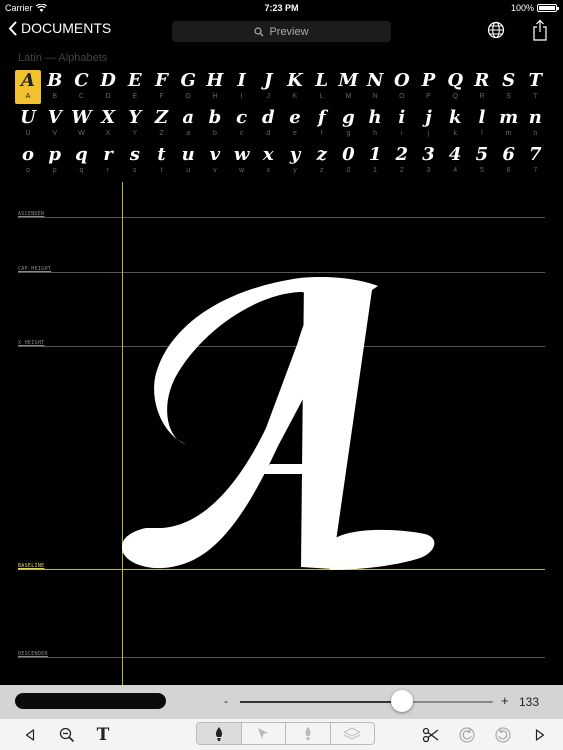 The height and width of the screenshot is (750, 563). I want to click on glyph-label: R, so click(482, 96).